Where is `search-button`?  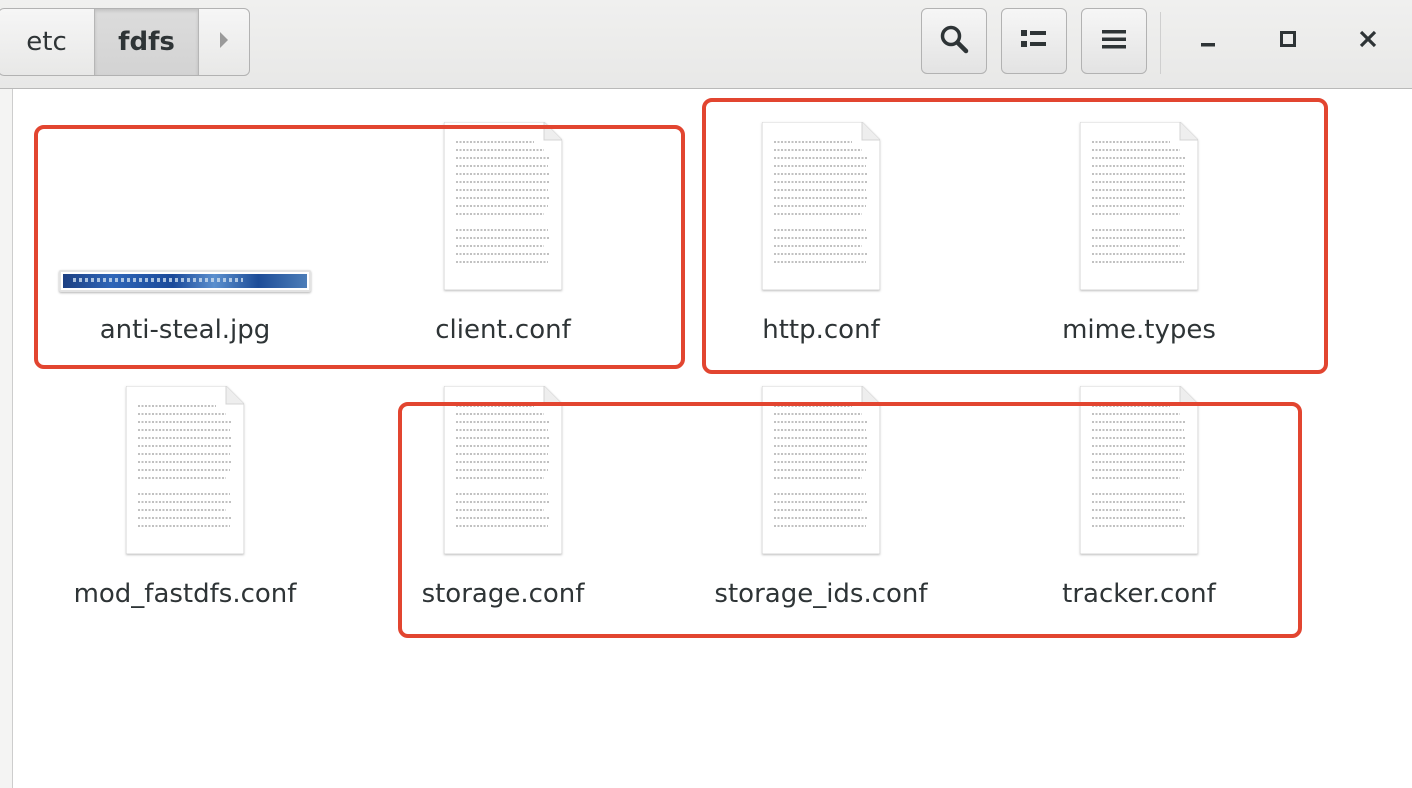 search-button is located at coordinates (954, 41).